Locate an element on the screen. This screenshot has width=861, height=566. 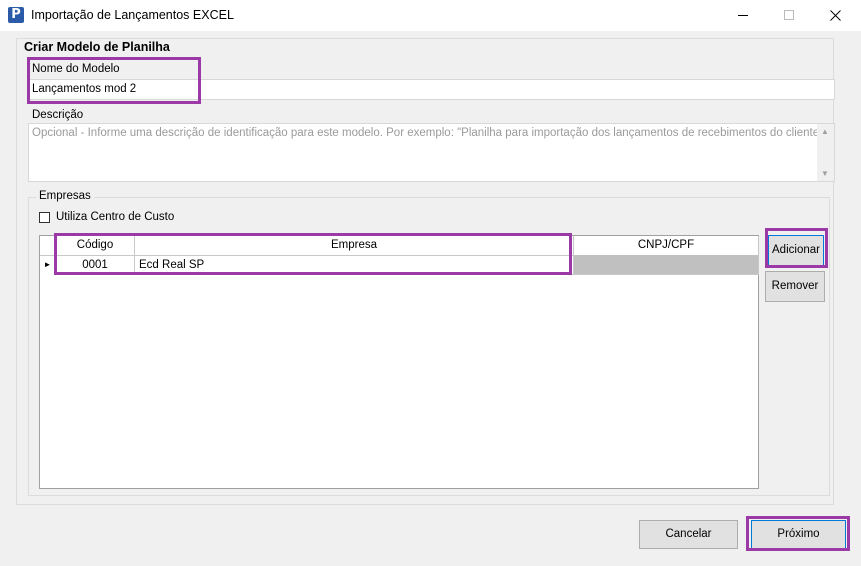
add-button: Adicionar is located at coordinates (796, 250).